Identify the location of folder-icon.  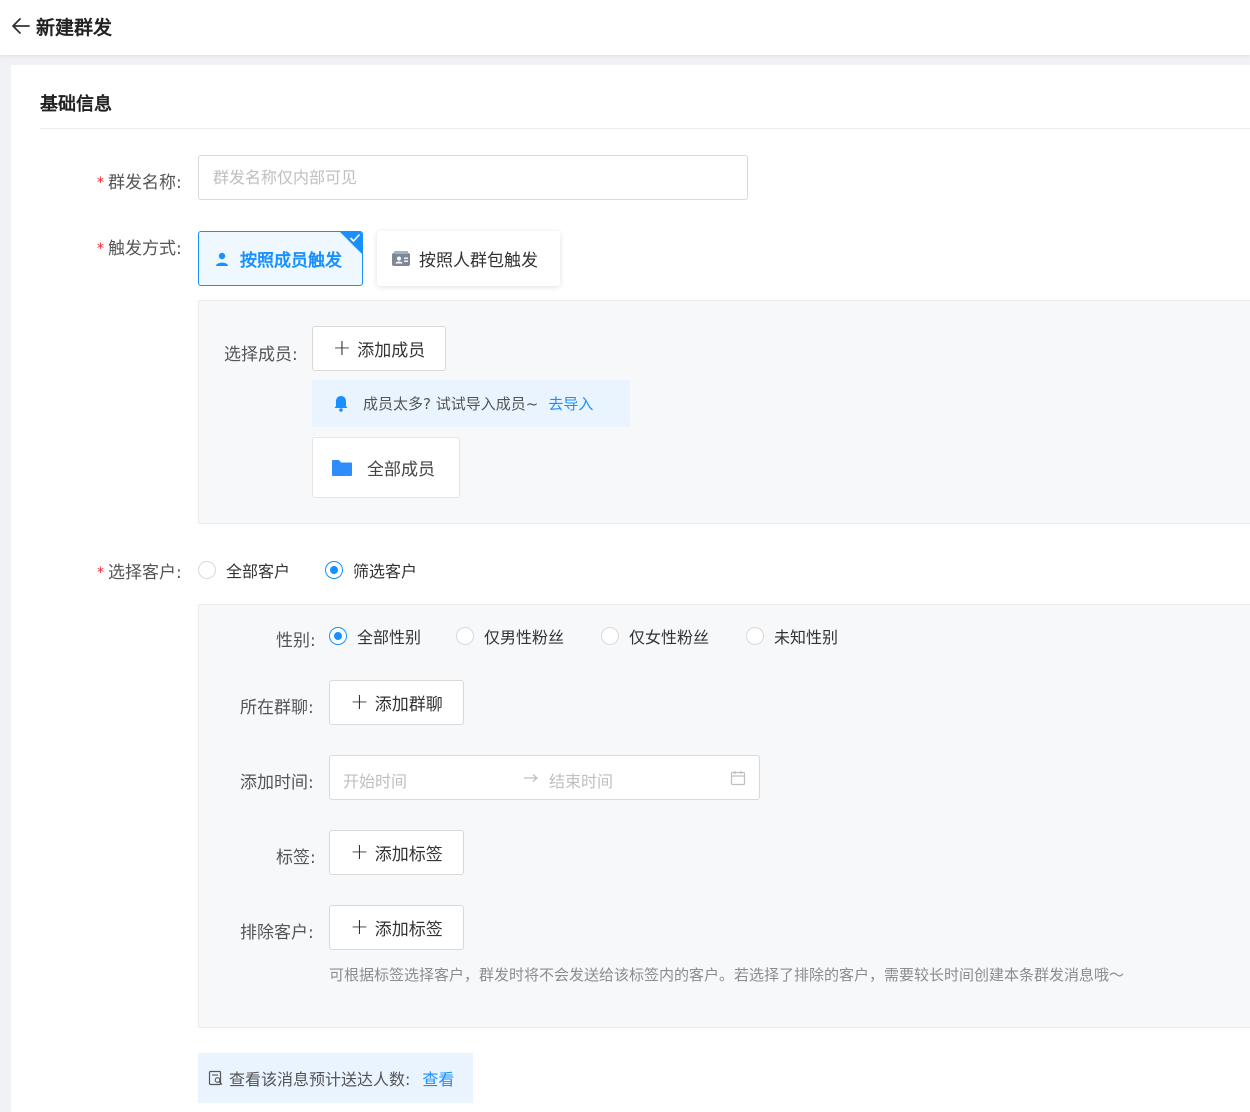
(342, 467).